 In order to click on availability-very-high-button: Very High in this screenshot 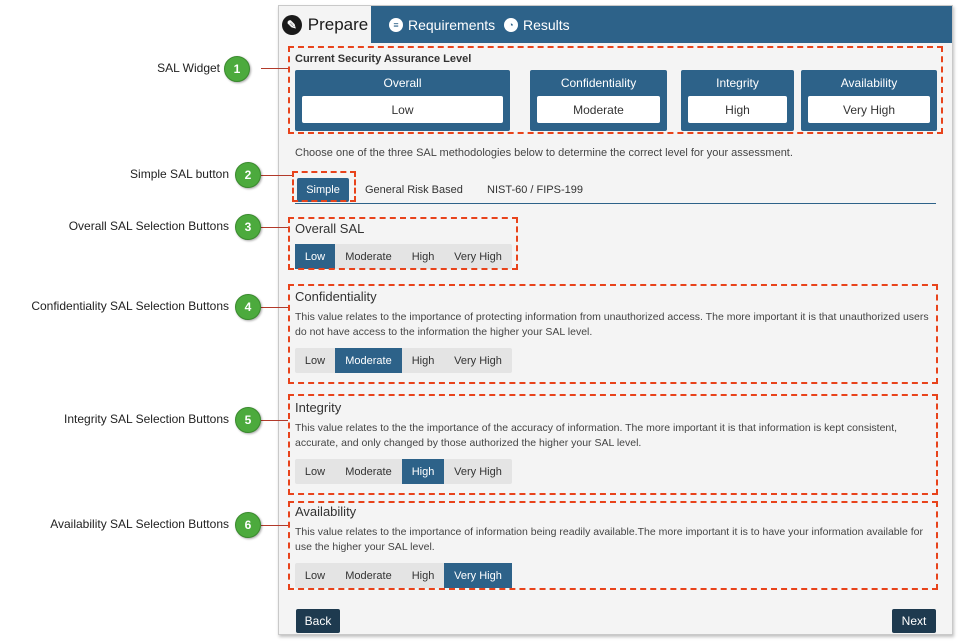, I will do `click(478, 575)`.